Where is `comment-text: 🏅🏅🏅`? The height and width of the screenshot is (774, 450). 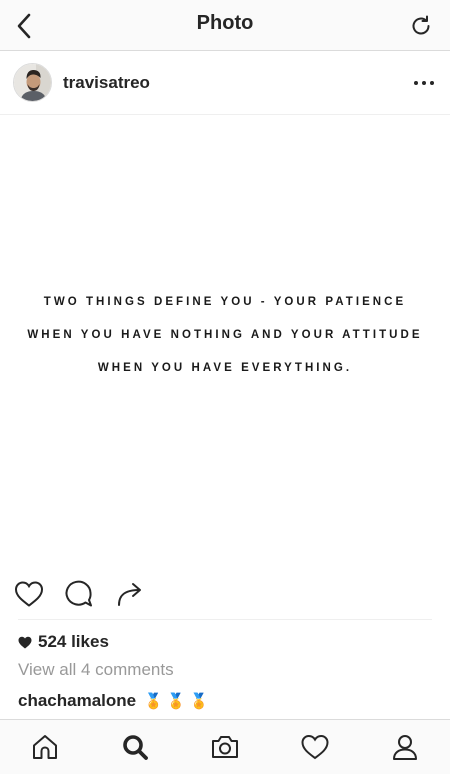 comment-text: 🏅🏅🏅 is located at coordinates (178, 701).